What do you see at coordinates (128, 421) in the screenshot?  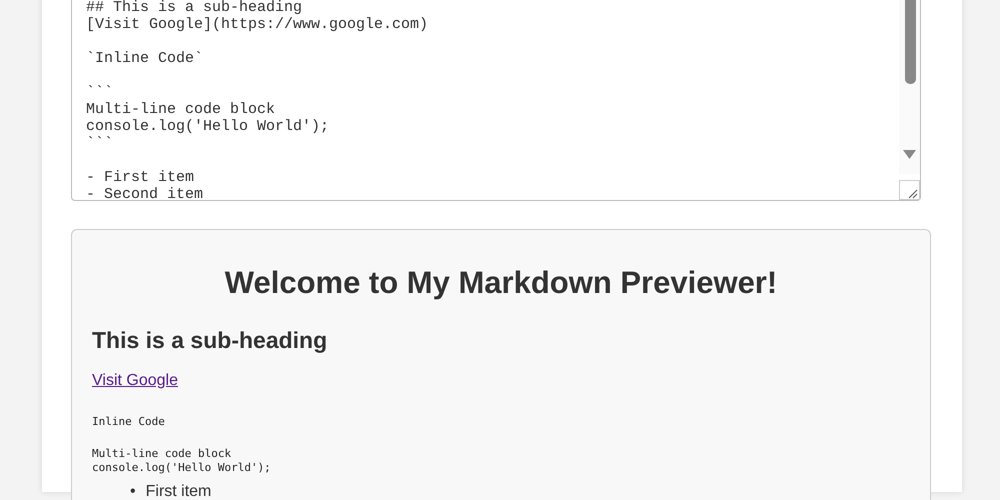 I see `inline-code: Inline Code` at bounding box center [128, 421].